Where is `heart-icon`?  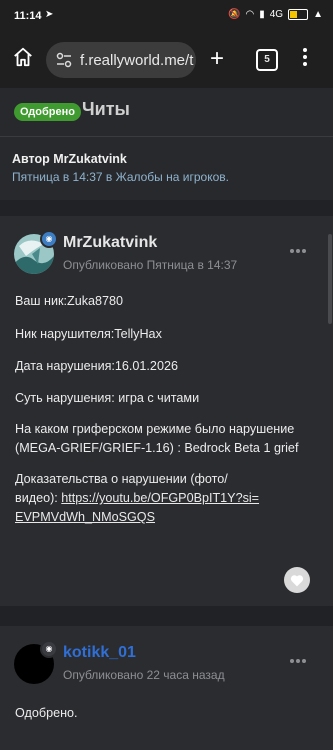
heart-icon is located at coordinates (297, 580).